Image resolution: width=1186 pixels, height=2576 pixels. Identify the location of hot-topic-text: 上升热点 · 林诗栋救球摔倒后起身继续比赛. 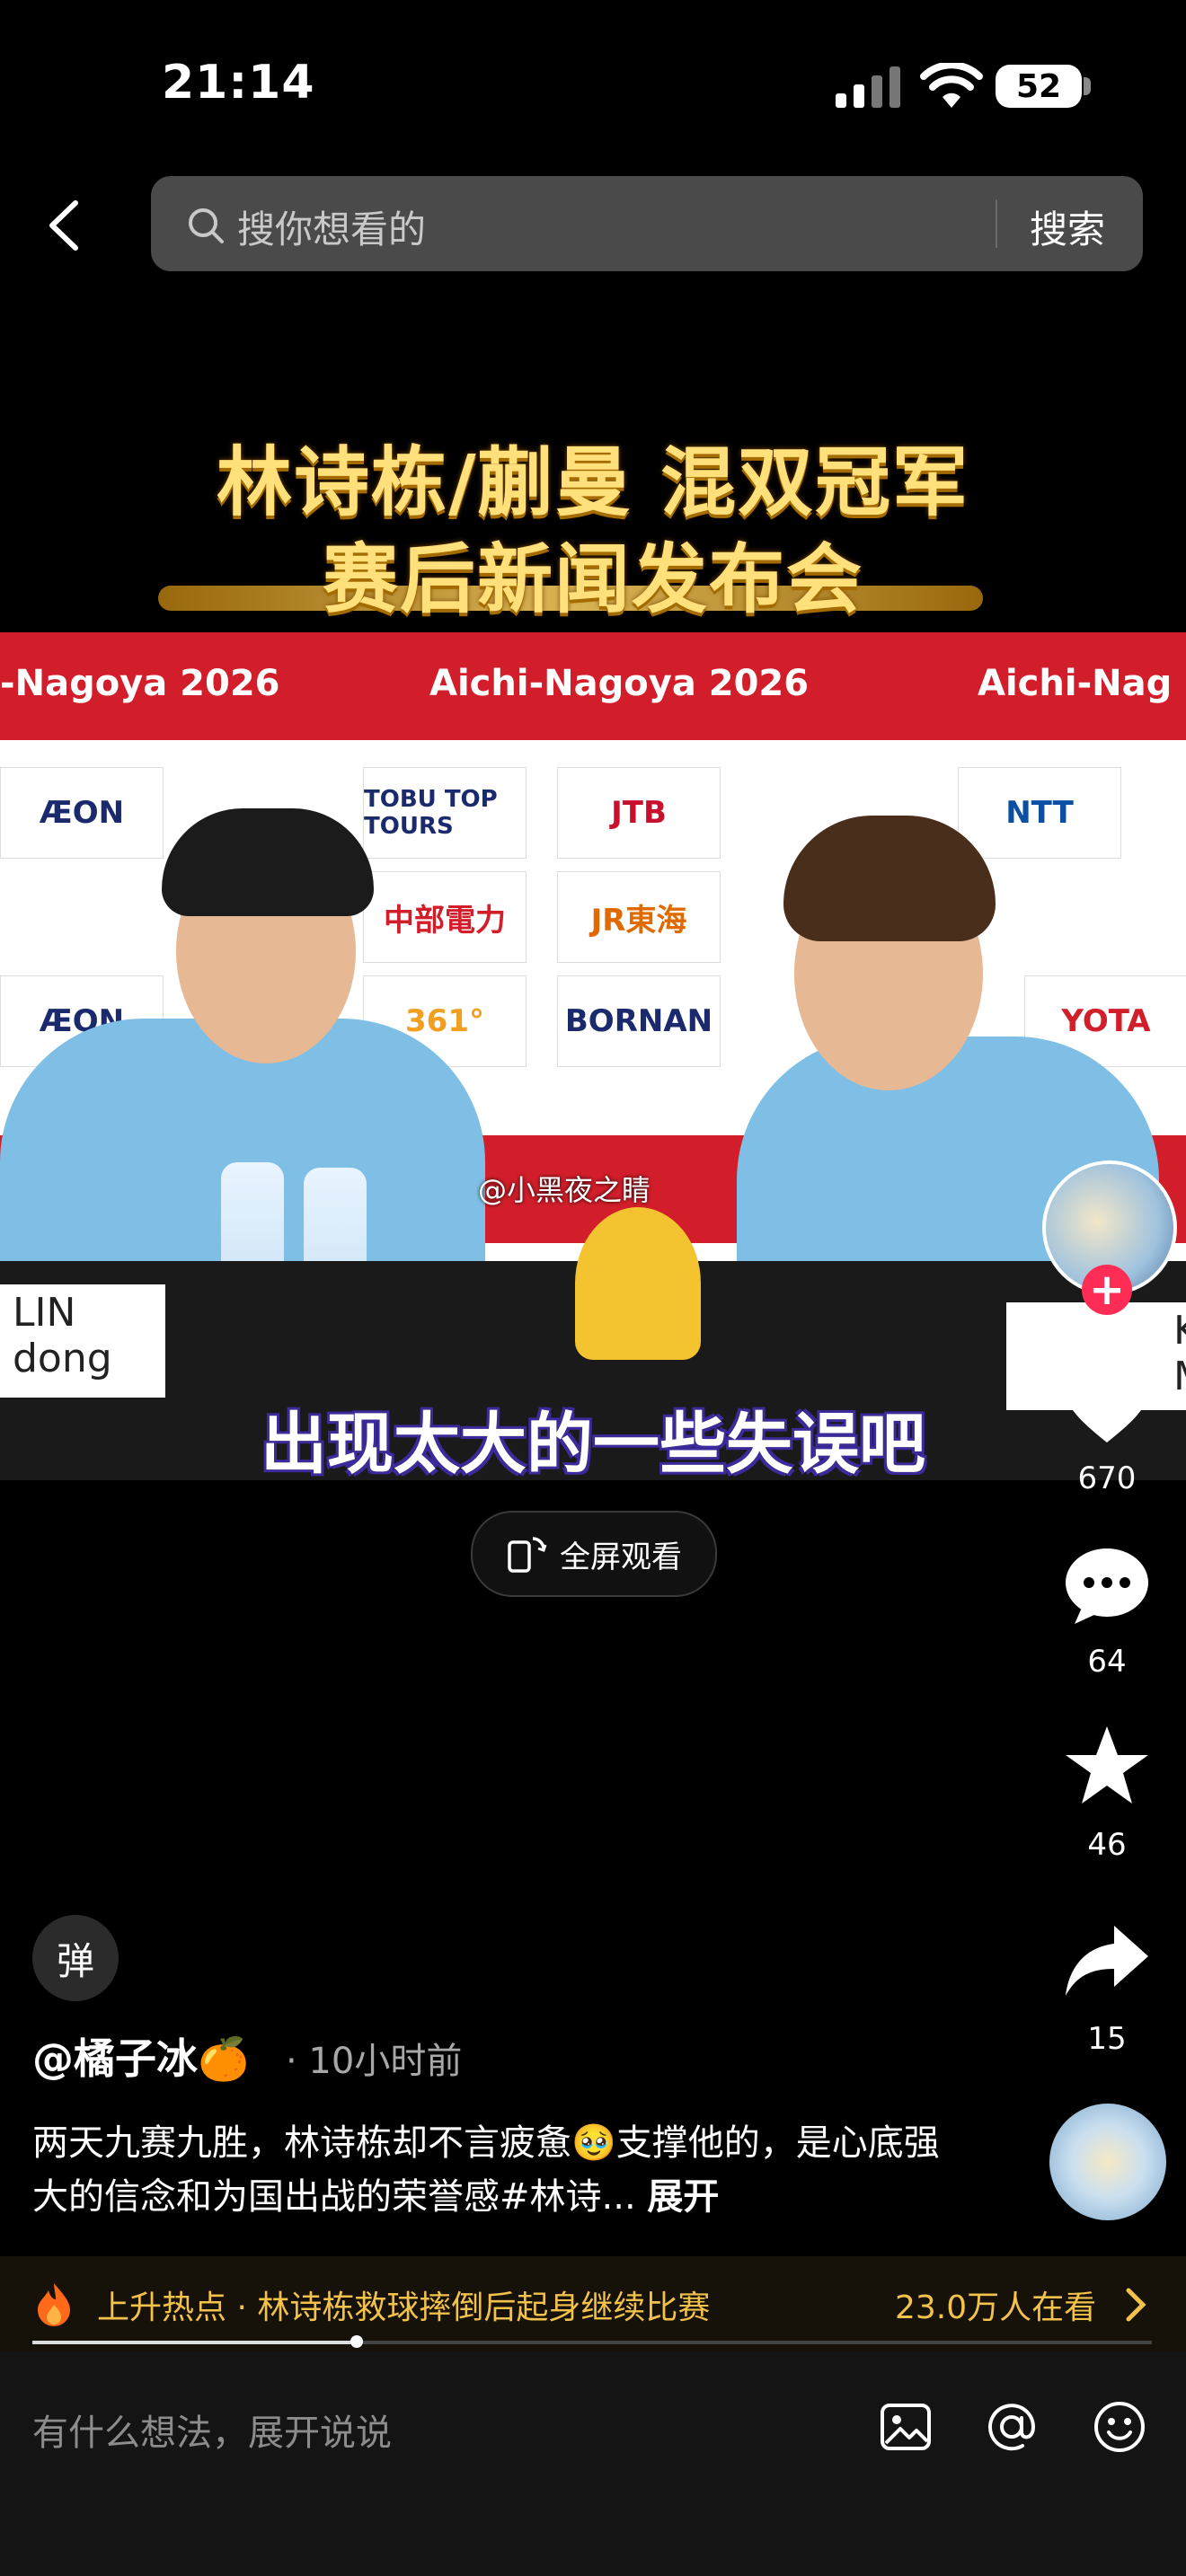
(404, 2307).